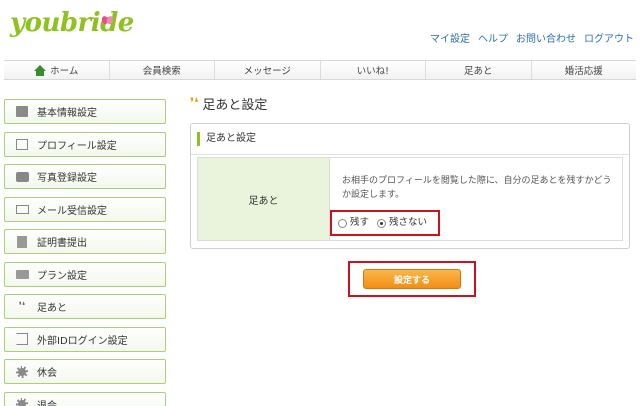 The height and width of the screenshot is (406, 640). What do you see at coordinates (107, 19) in the screenshot?
I see `flower-icon` at bounding box center [107, 19].